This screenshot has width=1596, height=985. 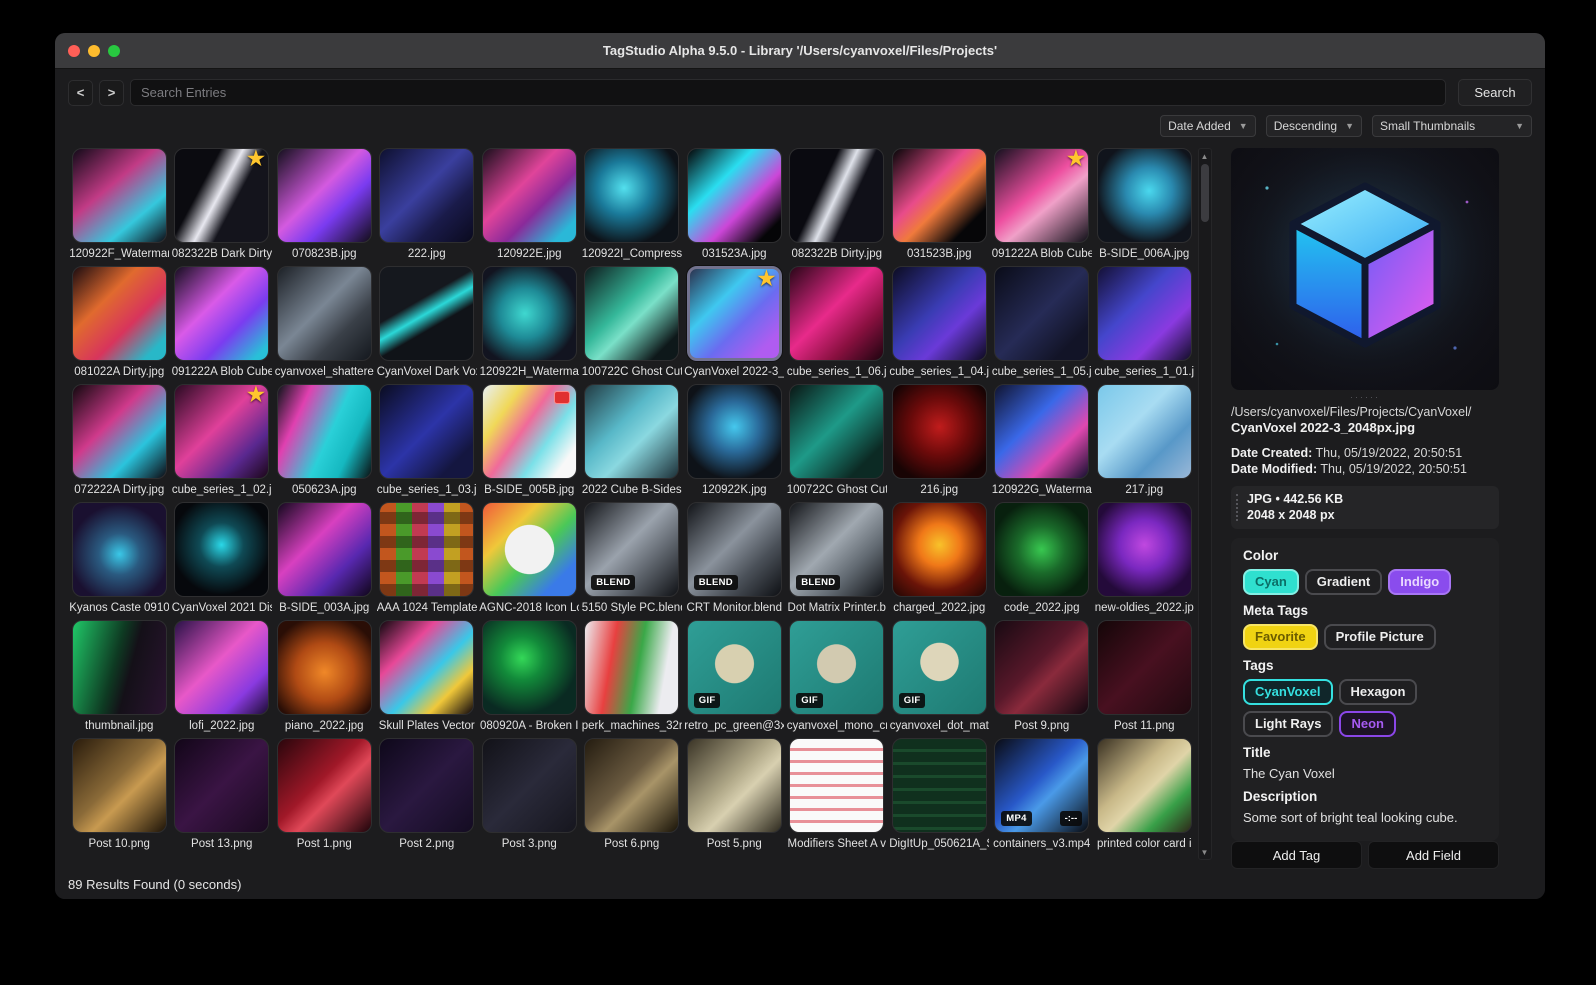 What do you see at coordinates (1205, 852) in the screenshot?
I see `scroll-down-icon: ▼` at bounding box center [1205, 852].